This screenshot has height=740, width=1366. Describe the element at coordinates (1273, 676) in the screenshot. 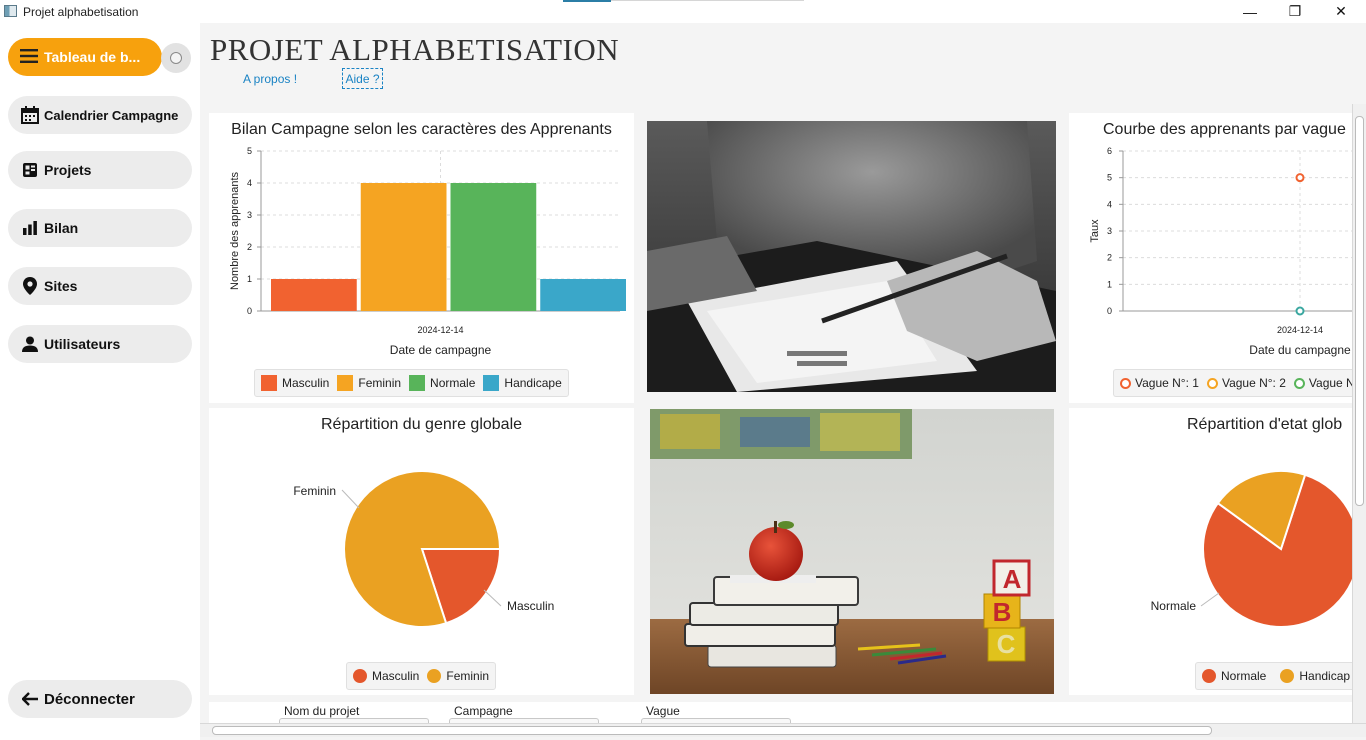

I see `state-pie-legend: Normale Handicap` at that location.